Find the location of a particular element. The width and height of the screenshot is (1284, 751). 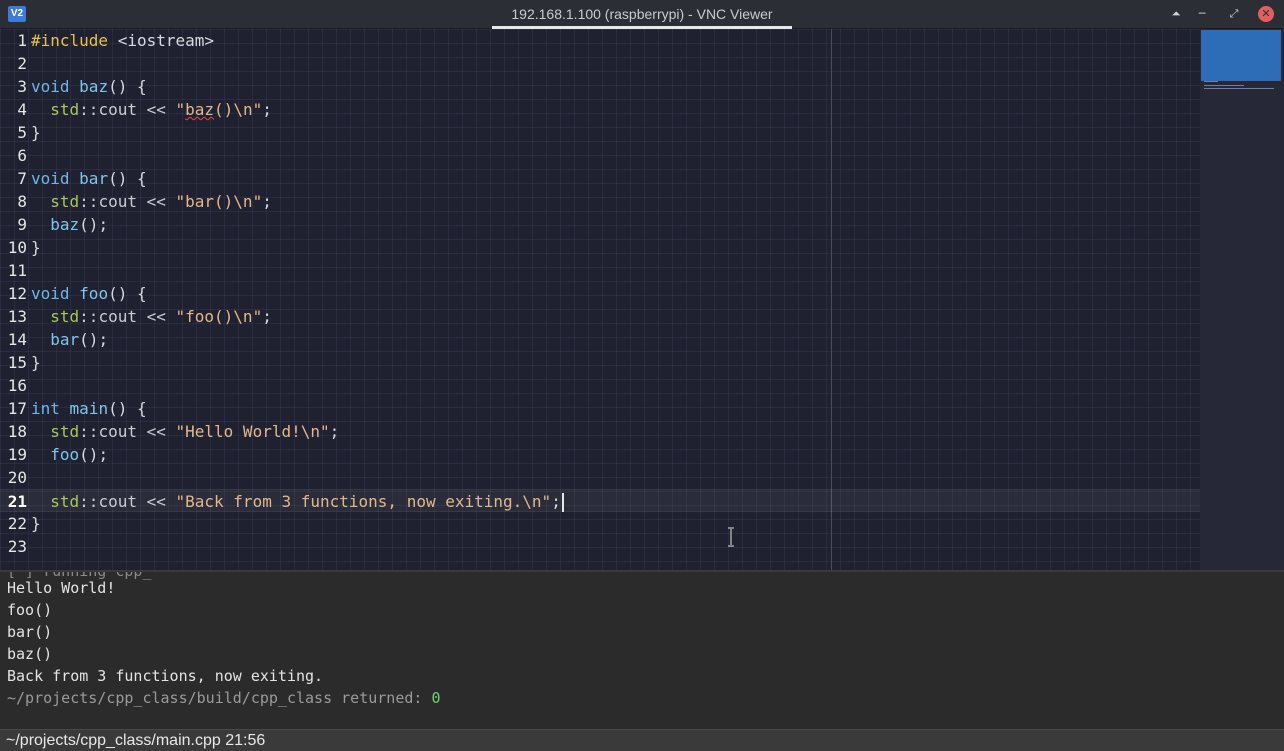

line-number: 3 is located at coordinates (22, 86).